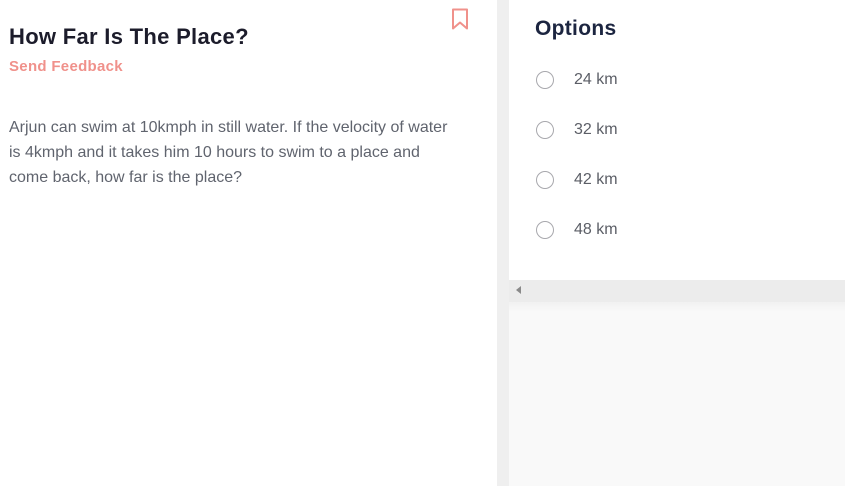 This screenshot has height=486, width=845. Describe the element at coordinates (596, 79) in the screenshot. I see `option-label: 24 km` at that location.